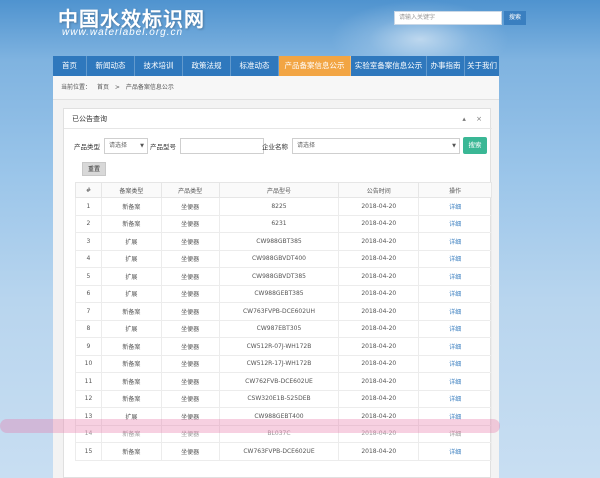 This screenshot has height=478, width=600. What do you see at coordinates (142, 146) in the screenshot?
I see `chevron-down-icon: ▼` at bounding box center [142, 146].